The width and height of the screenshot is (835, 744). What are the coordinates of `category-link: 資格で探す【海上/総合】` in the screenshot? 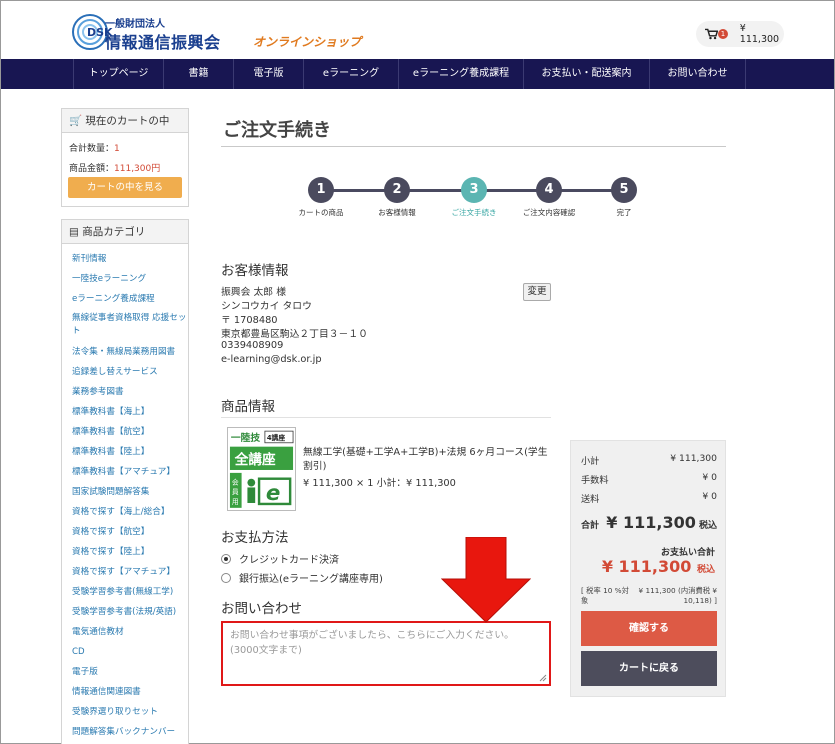 It's located at (125, 512).